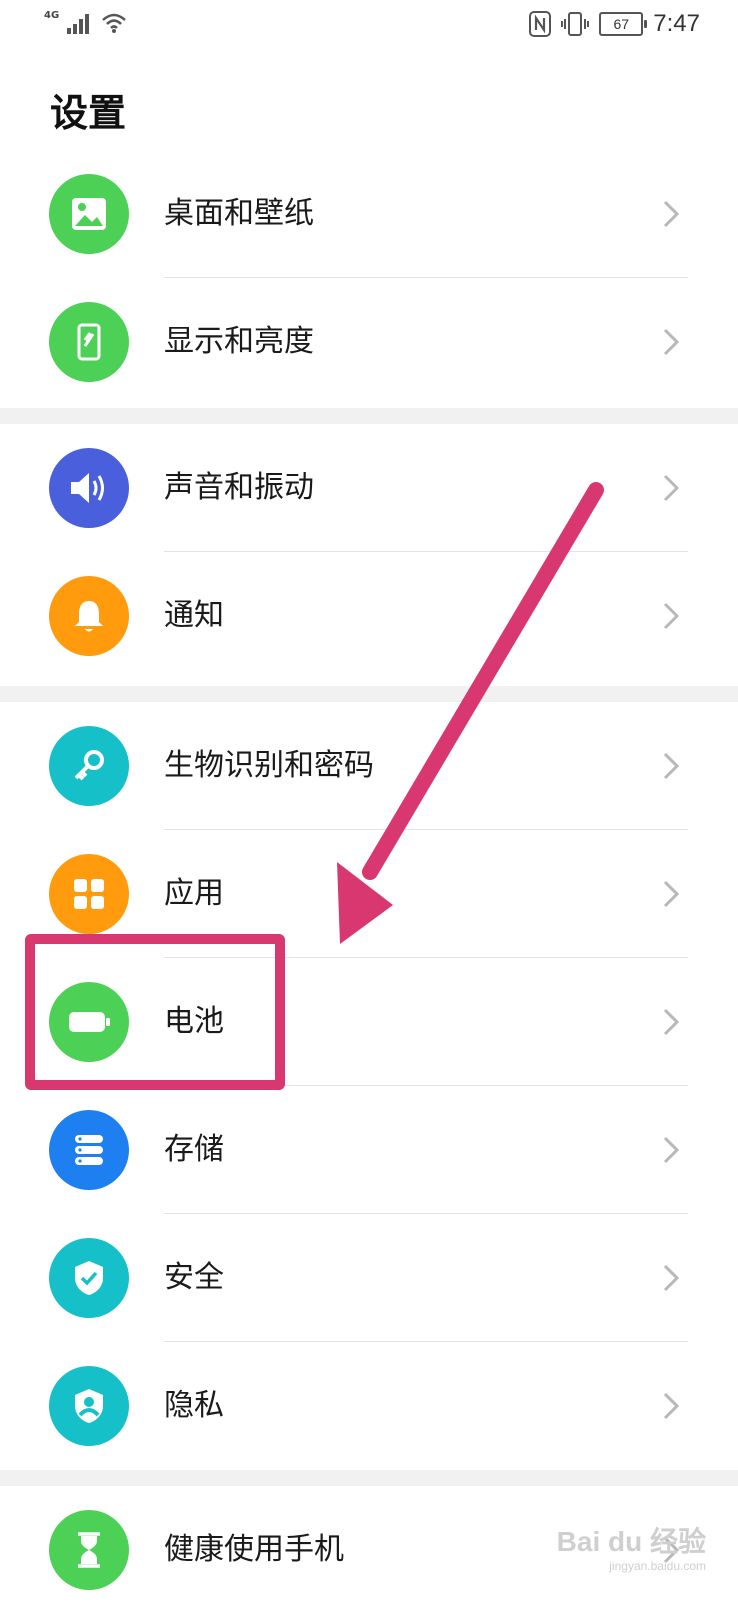 This screenshot has width=738, height=1614. Describe the element at coordinates (194, 1149) in the screenshot. I see `settings-item-label: 存储` at that location.